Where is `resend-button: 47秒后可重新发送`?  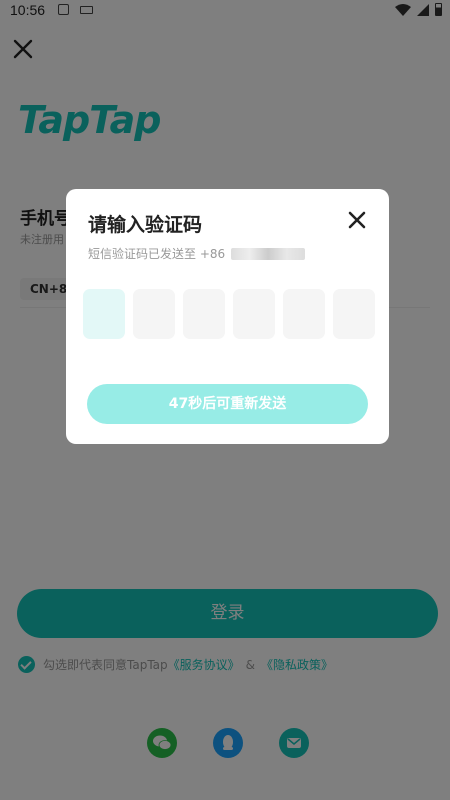
resend-button: 47秒后可重新发送 is located at coordinates (227, 404).